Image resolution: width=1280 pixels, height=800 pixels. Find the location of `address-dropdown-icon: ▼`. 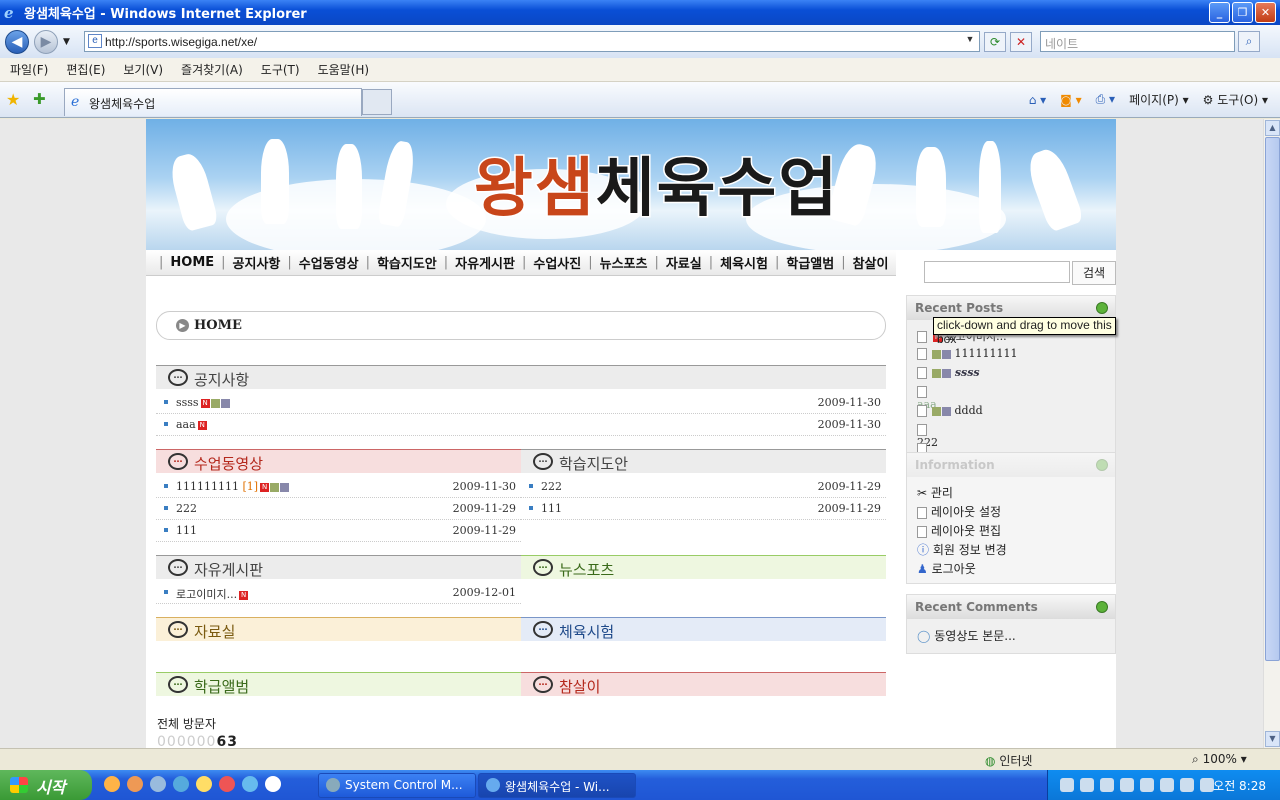

address-dropdown-icon: ▼ is located at coordinates (970, 41).